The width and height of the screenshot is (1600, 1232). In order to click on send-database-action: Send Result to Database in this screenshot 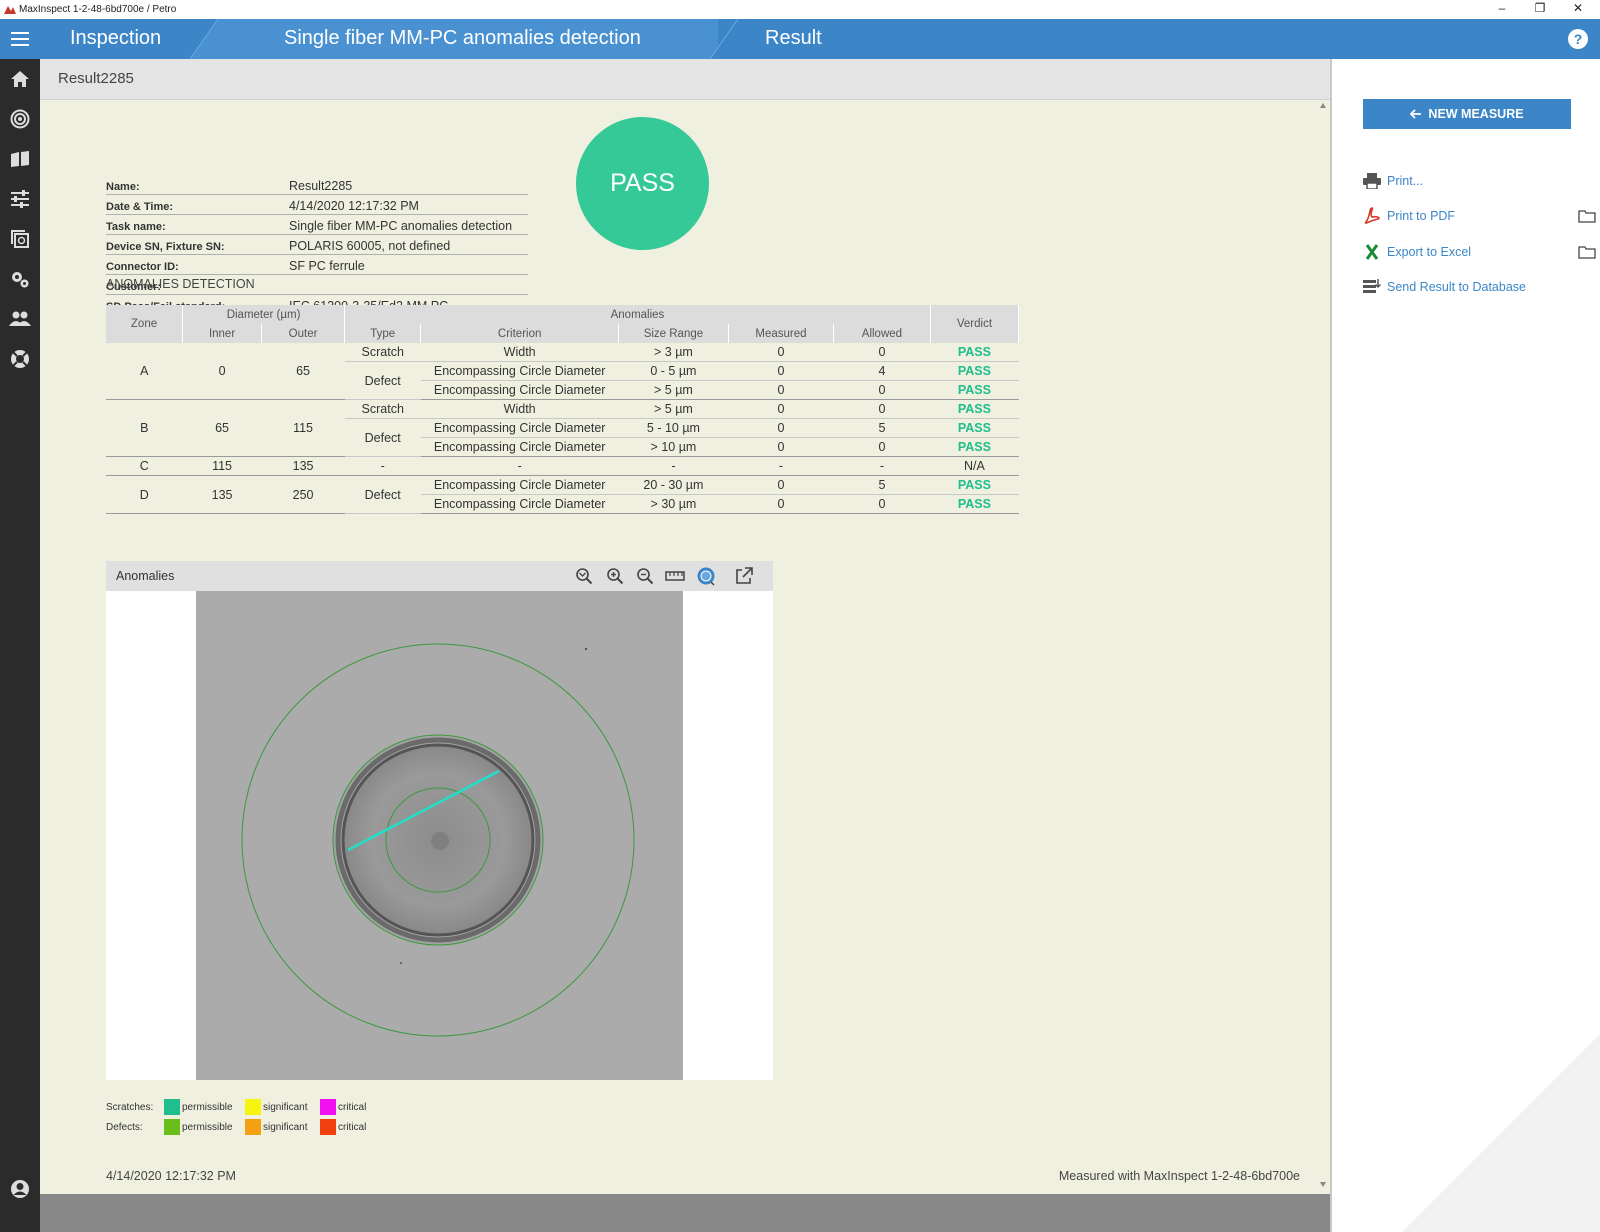, I will do `click(1444, 287)`.